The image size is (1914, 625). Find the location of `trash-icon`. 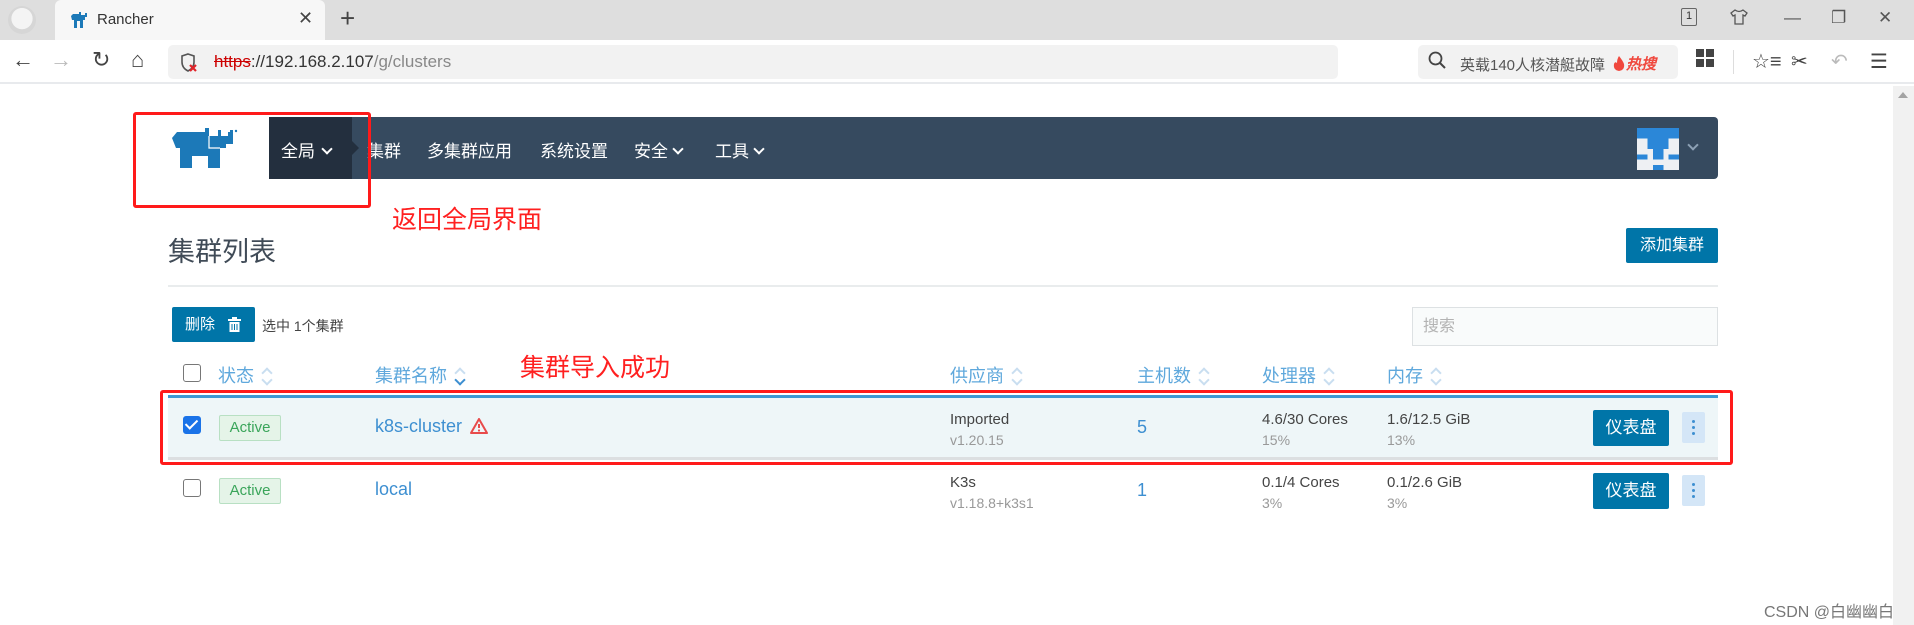

trash-icon is located at coordinates (234, 324).